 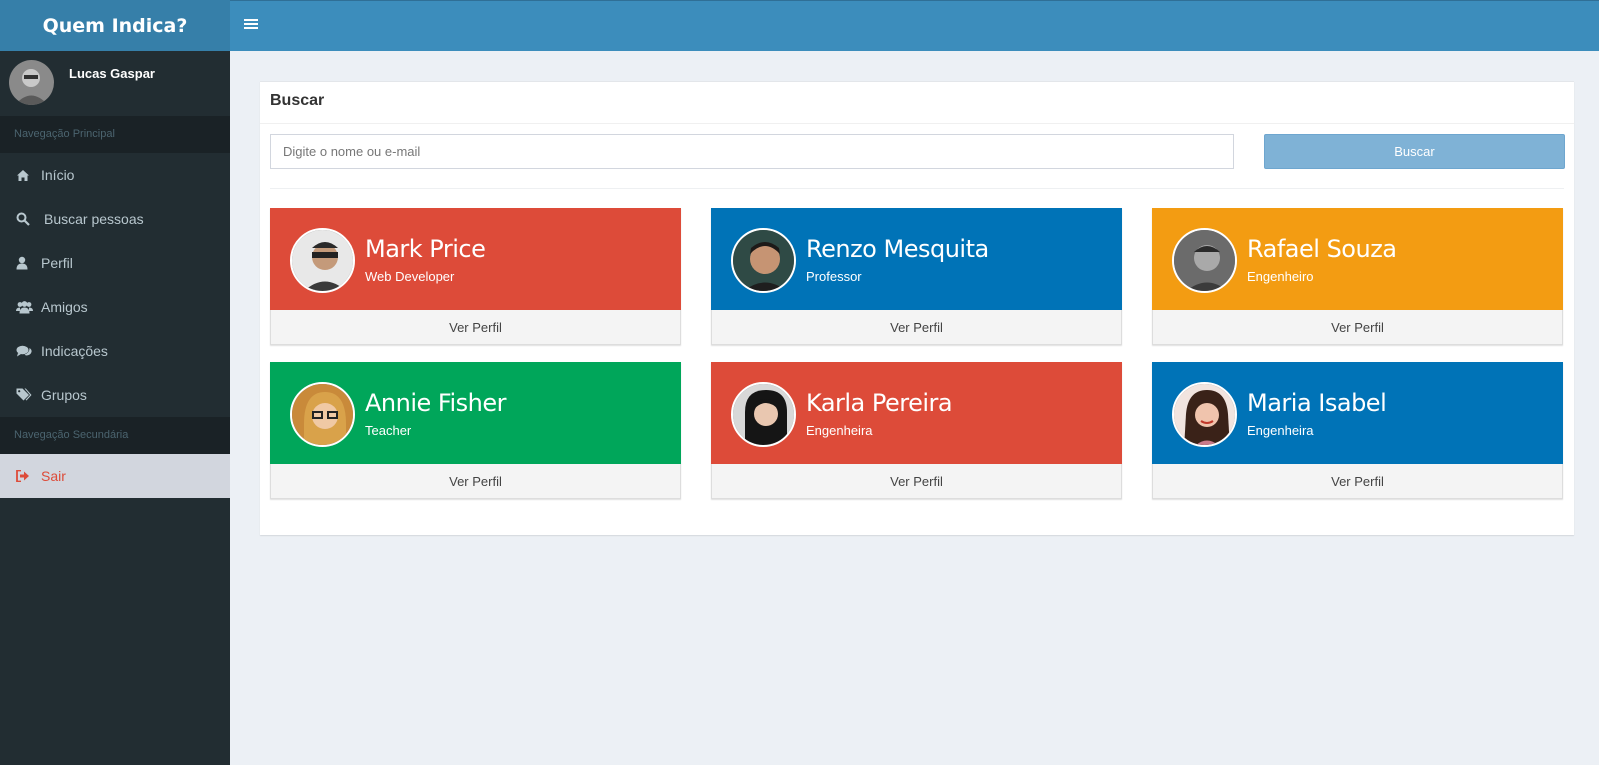 I want to click on user-icon, so click(x=26, y=263).